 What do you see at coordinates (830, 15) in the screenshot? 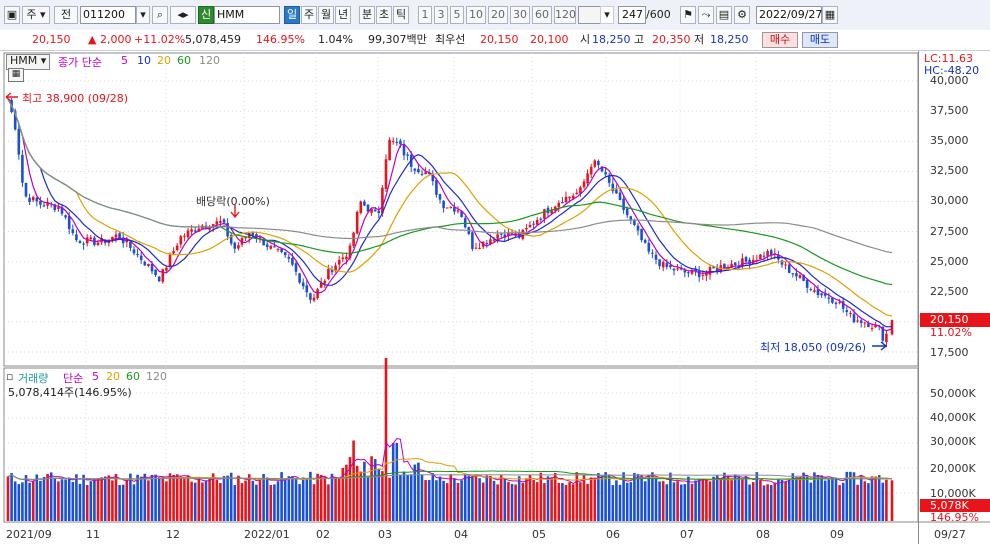
I see `calendar-icon: ▦` at bounding box center [830, 15].